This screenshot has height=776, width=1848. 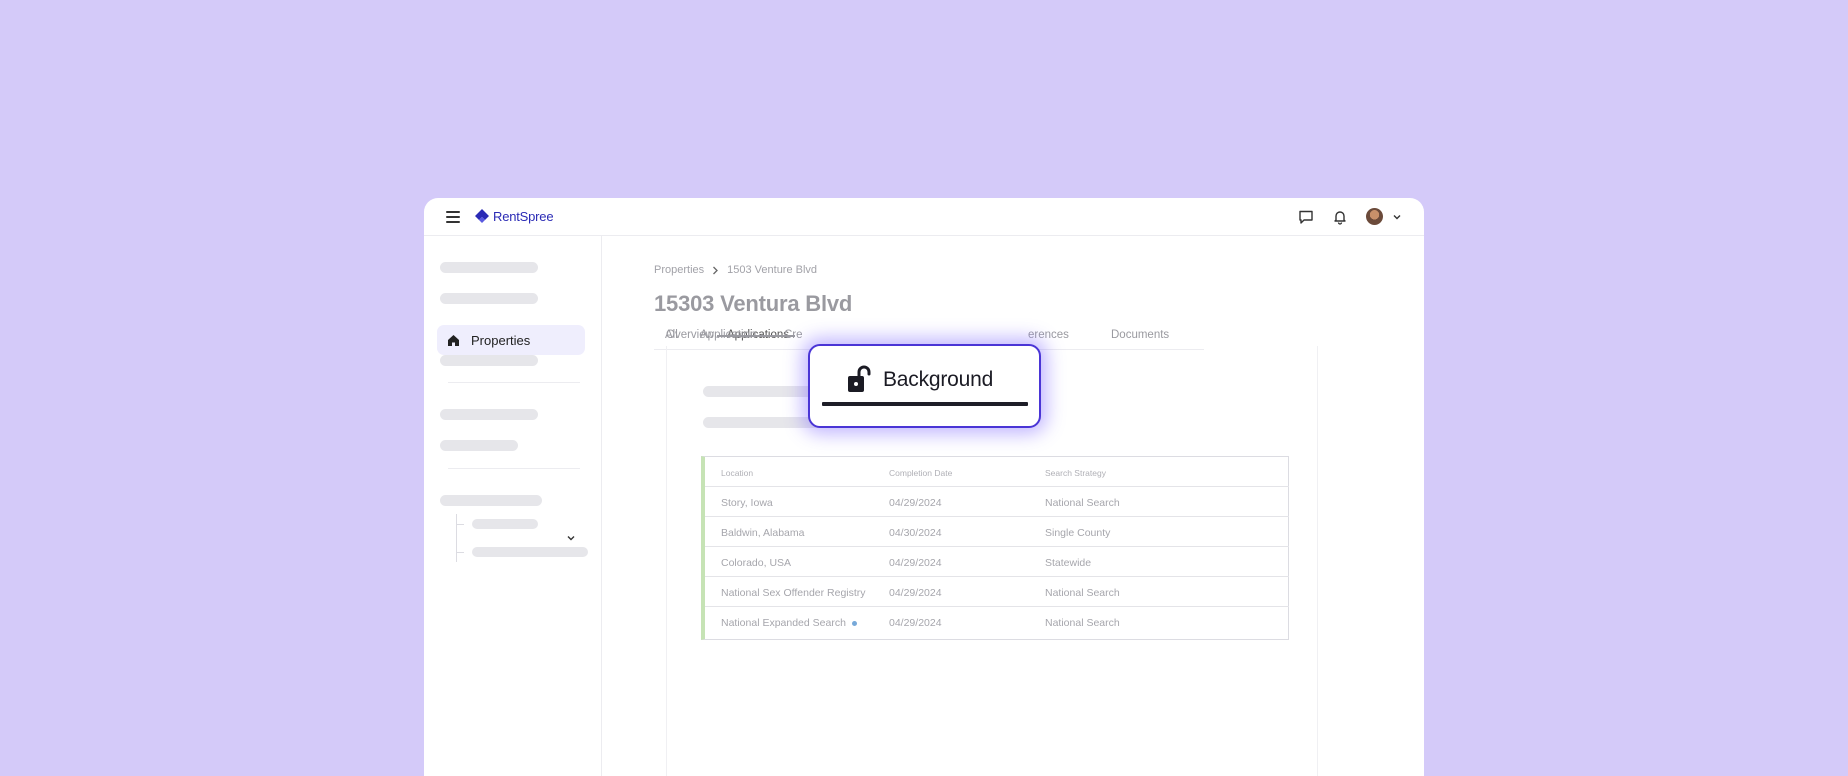 What do you see at coordinates (921, 473) in the screenshot?
I see `table-header-completion-date: Completion Date` at bounding box center [921, 473].